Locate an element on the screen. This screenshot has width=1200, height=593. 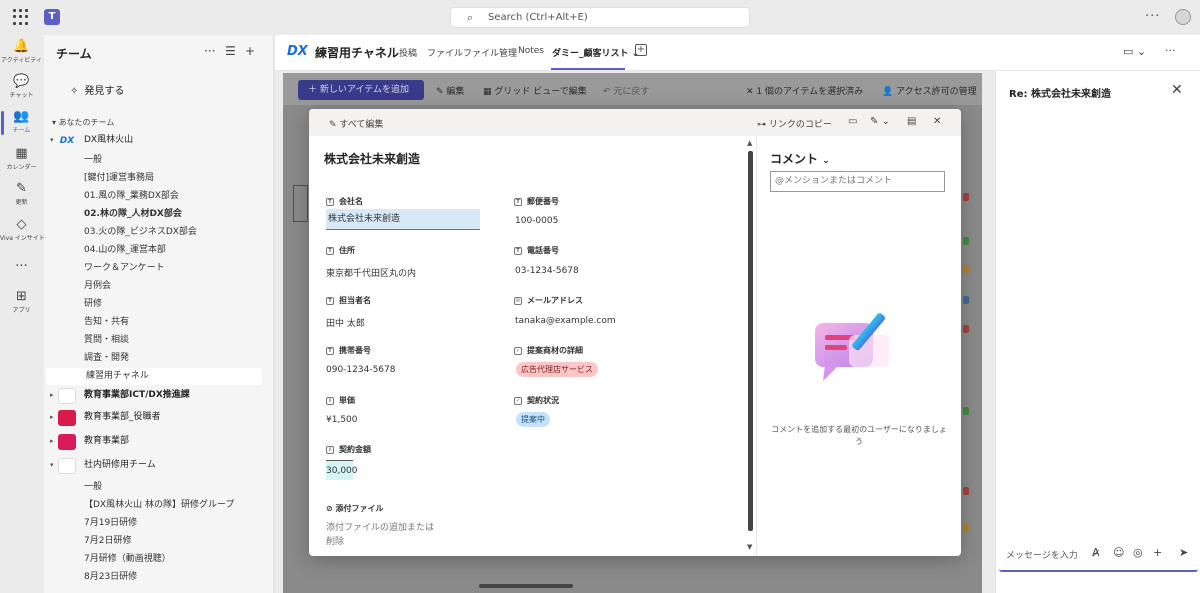
pencil-icon: ✎ is located at coordinates (333, 125).